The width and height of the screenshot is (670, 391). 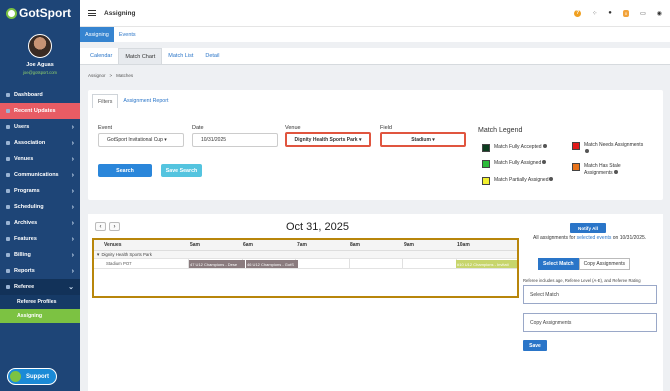 What do you see at coordinates (37, 376) in the screenshot?
I see `support-label: Support` at bounding box center [37, 376].